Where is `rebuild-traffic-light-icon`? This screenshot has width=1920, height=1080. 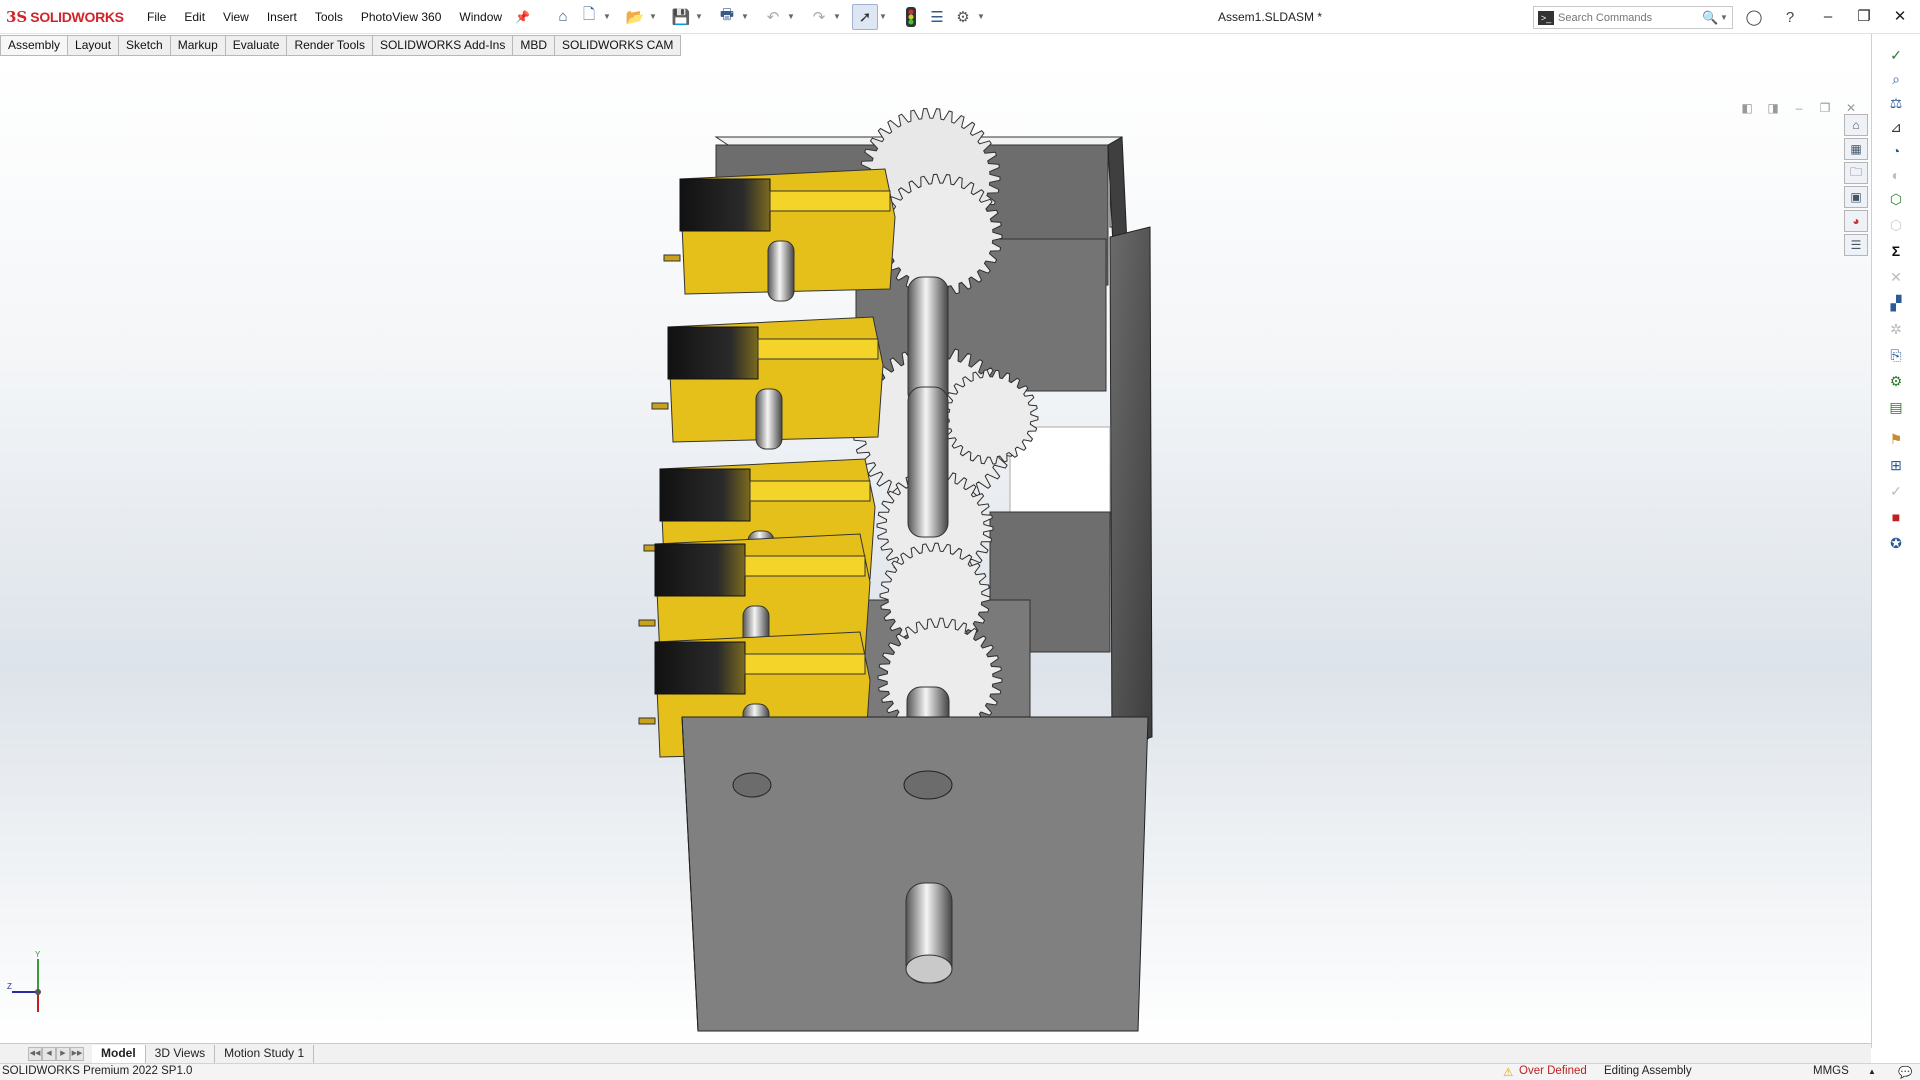
rebuild-traffic-light-icon is located at coordinates (911, 17).